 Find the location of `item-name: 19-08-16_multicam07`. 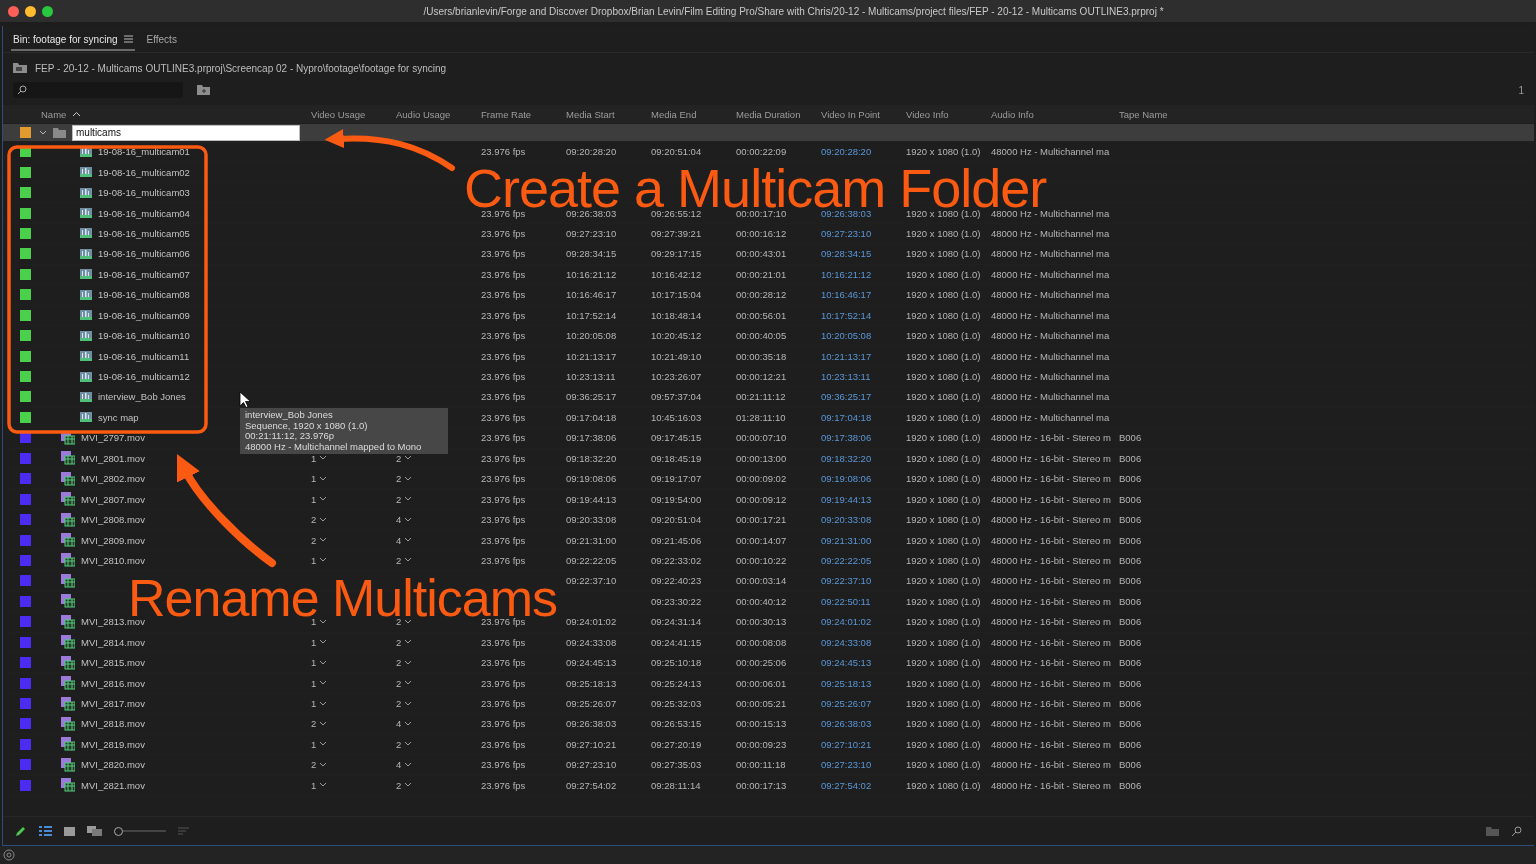

item-name: 19-08-16_multicam07 is located at coordinates (144, 274).